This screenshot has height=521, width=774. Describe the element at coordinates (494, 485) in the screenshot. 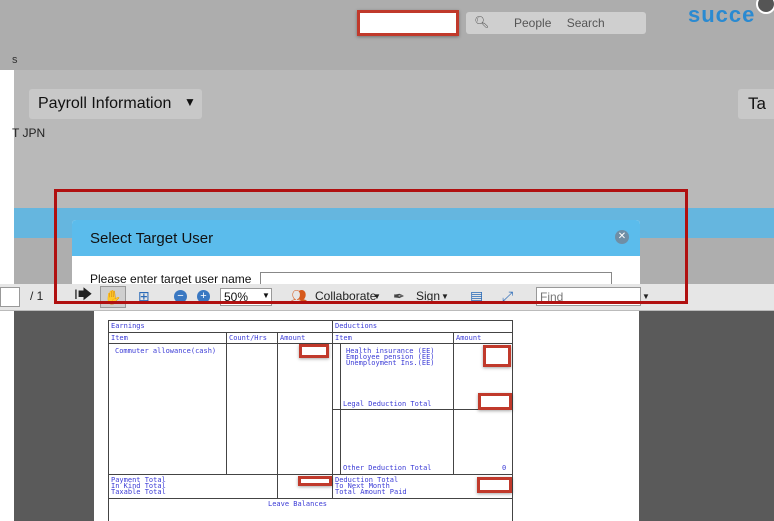

I see `redacted-deduction-total` at that location.